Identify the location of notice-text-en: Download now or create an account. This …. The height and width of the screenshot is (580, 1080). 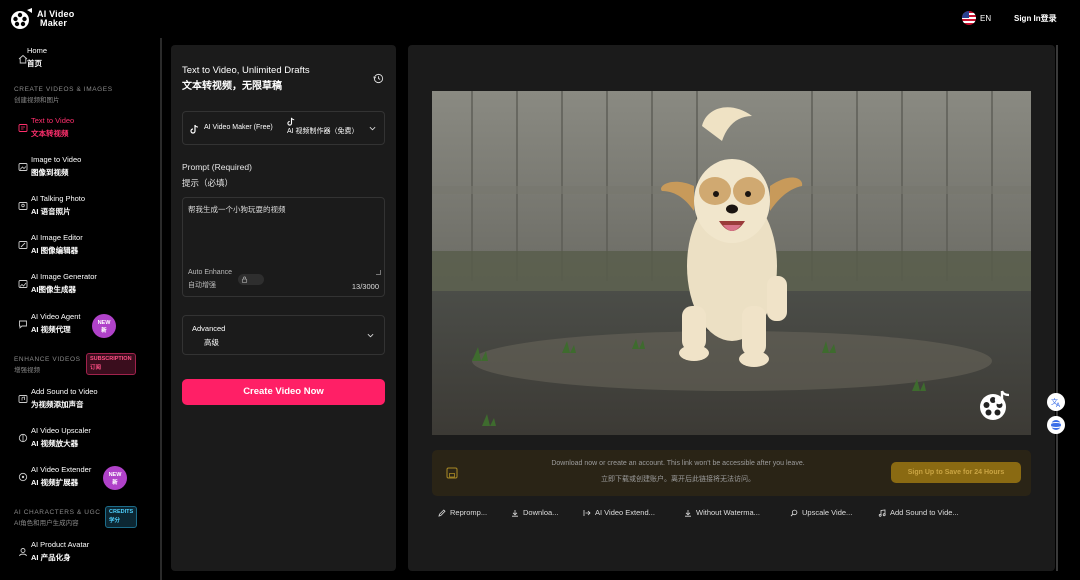
(678, 463).